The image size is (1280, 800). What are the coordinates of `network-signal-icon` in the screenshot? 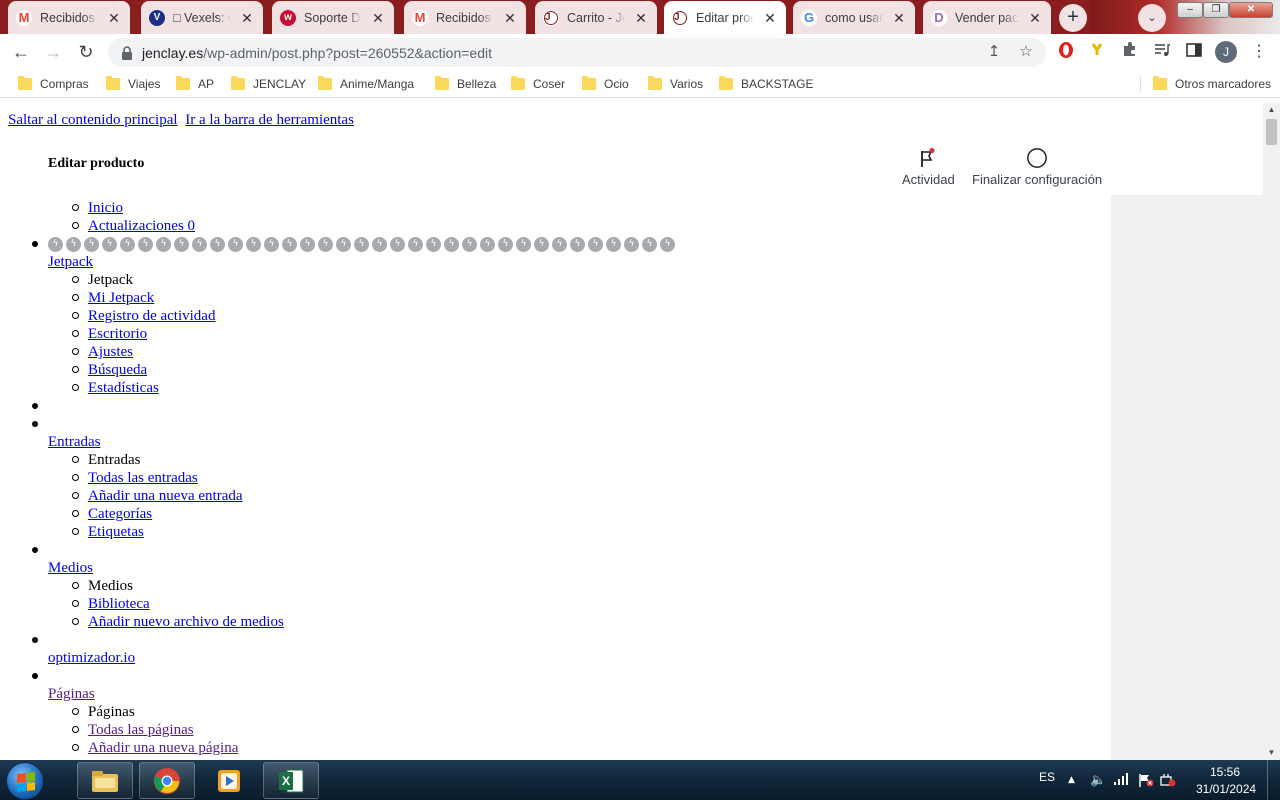 It's located at (1121, 781).